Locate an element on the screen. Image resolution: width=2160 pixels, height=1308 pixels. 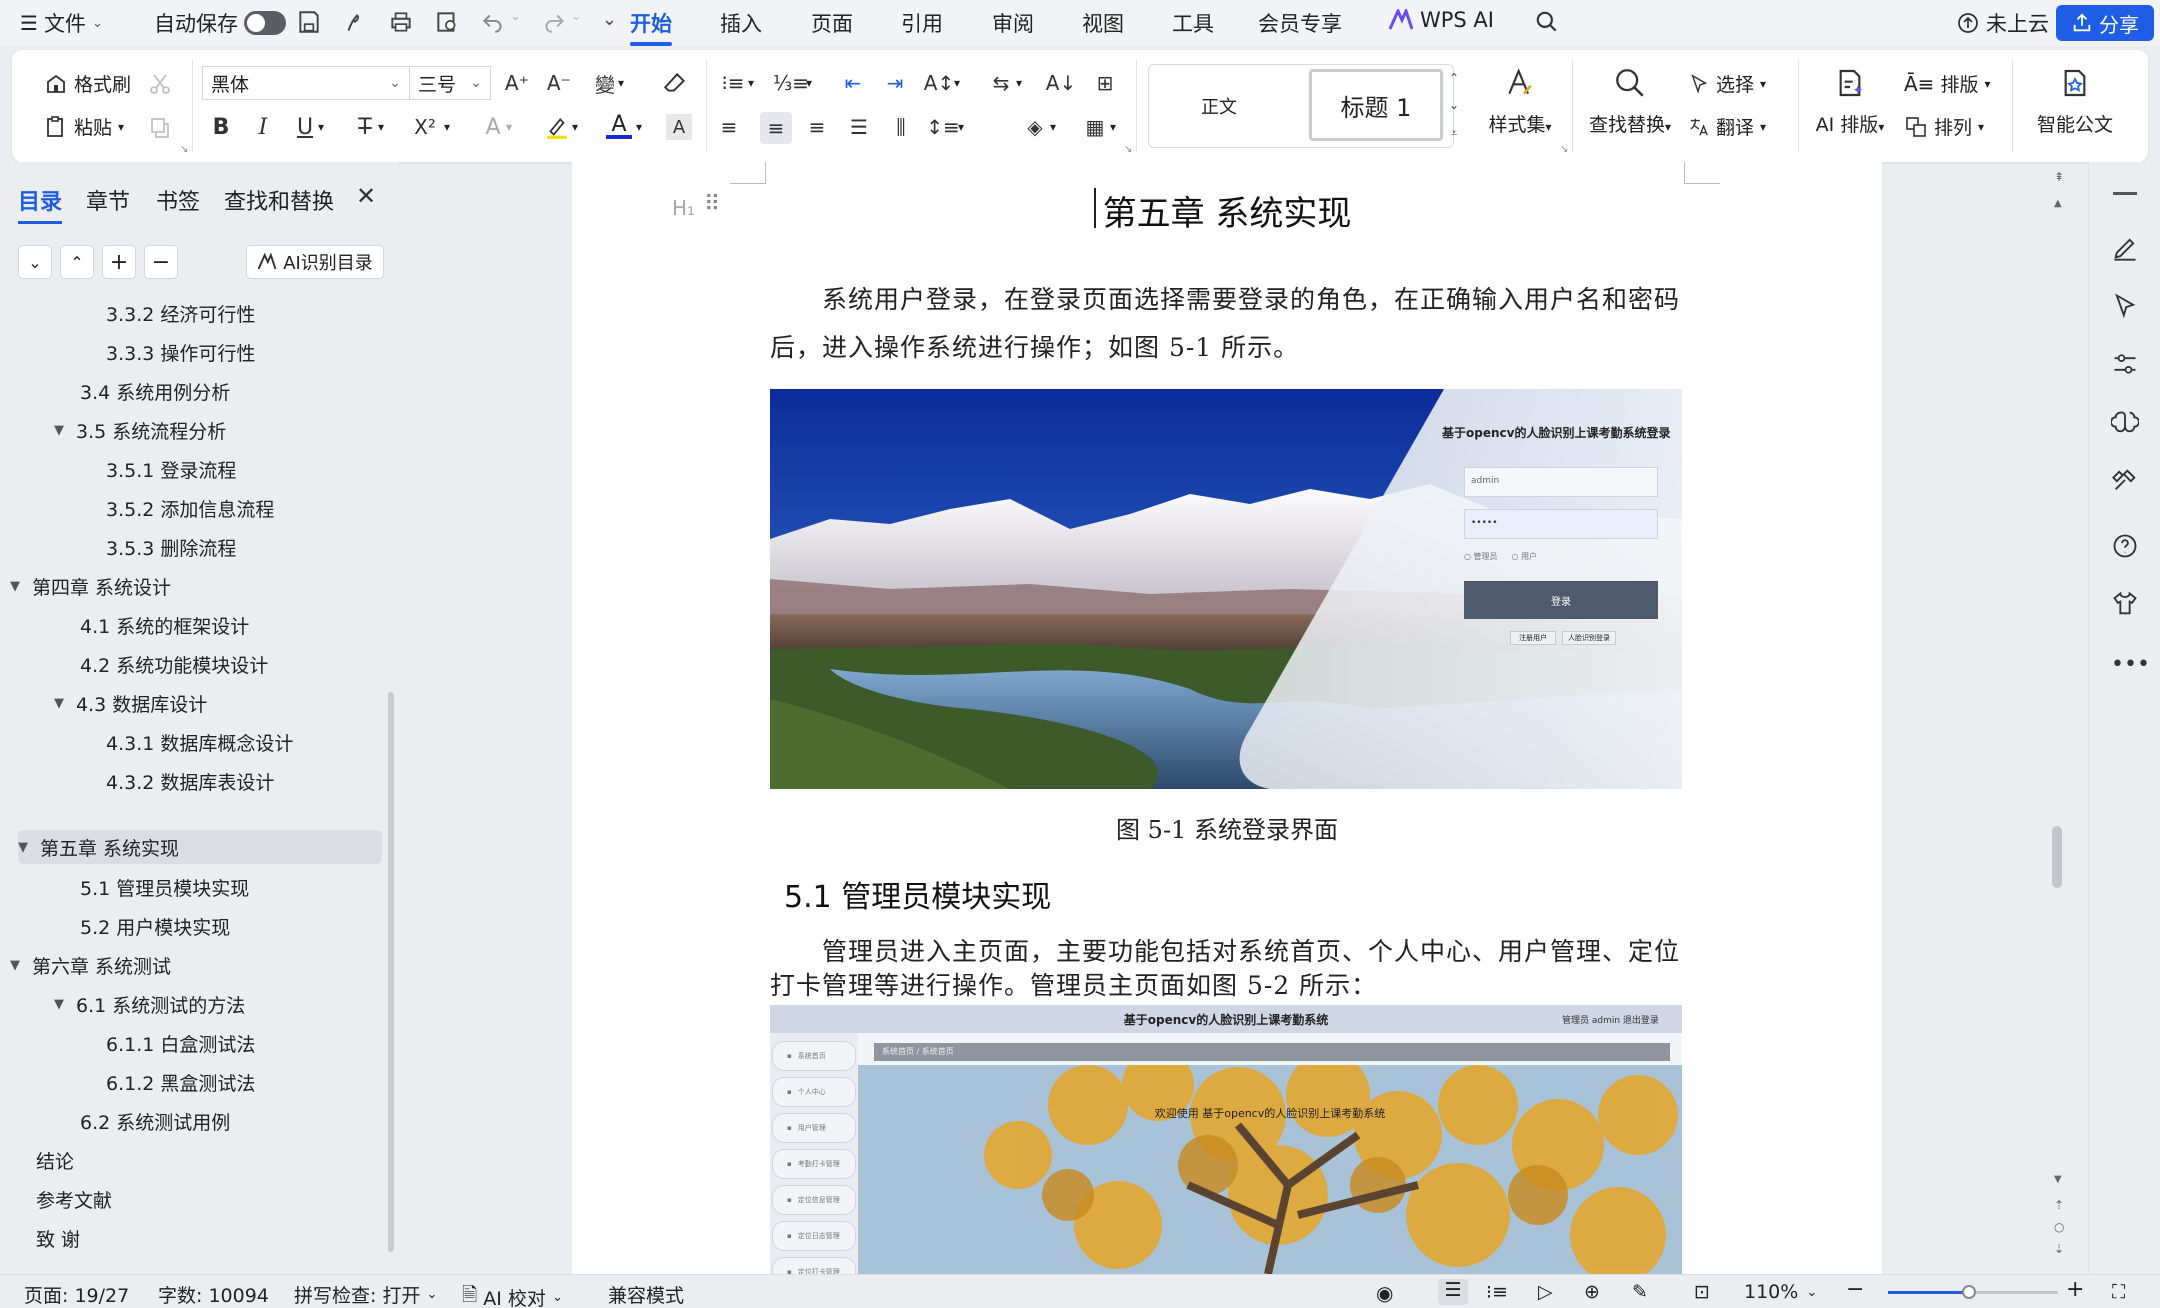
highlight-icon is located at coordinates (557, 127).